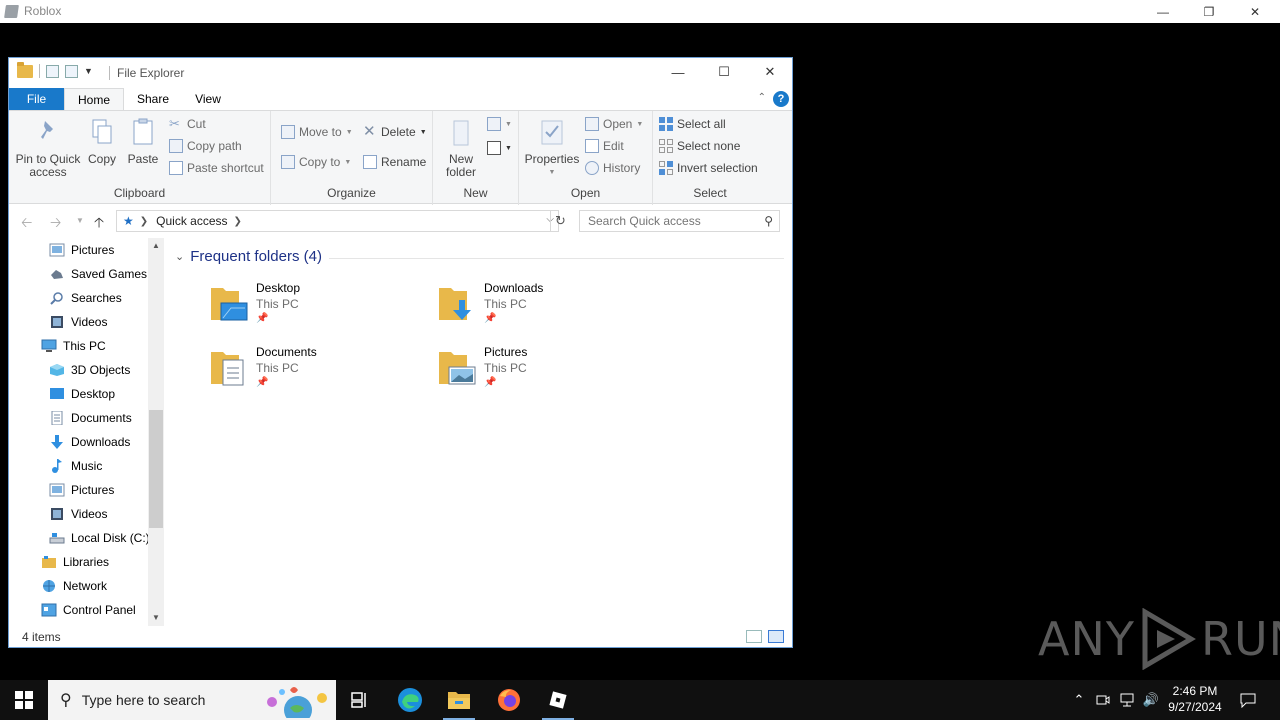 The image size is (1280, 720). I want to click on nav-item-this-pc: This PC, so click(73, 346).